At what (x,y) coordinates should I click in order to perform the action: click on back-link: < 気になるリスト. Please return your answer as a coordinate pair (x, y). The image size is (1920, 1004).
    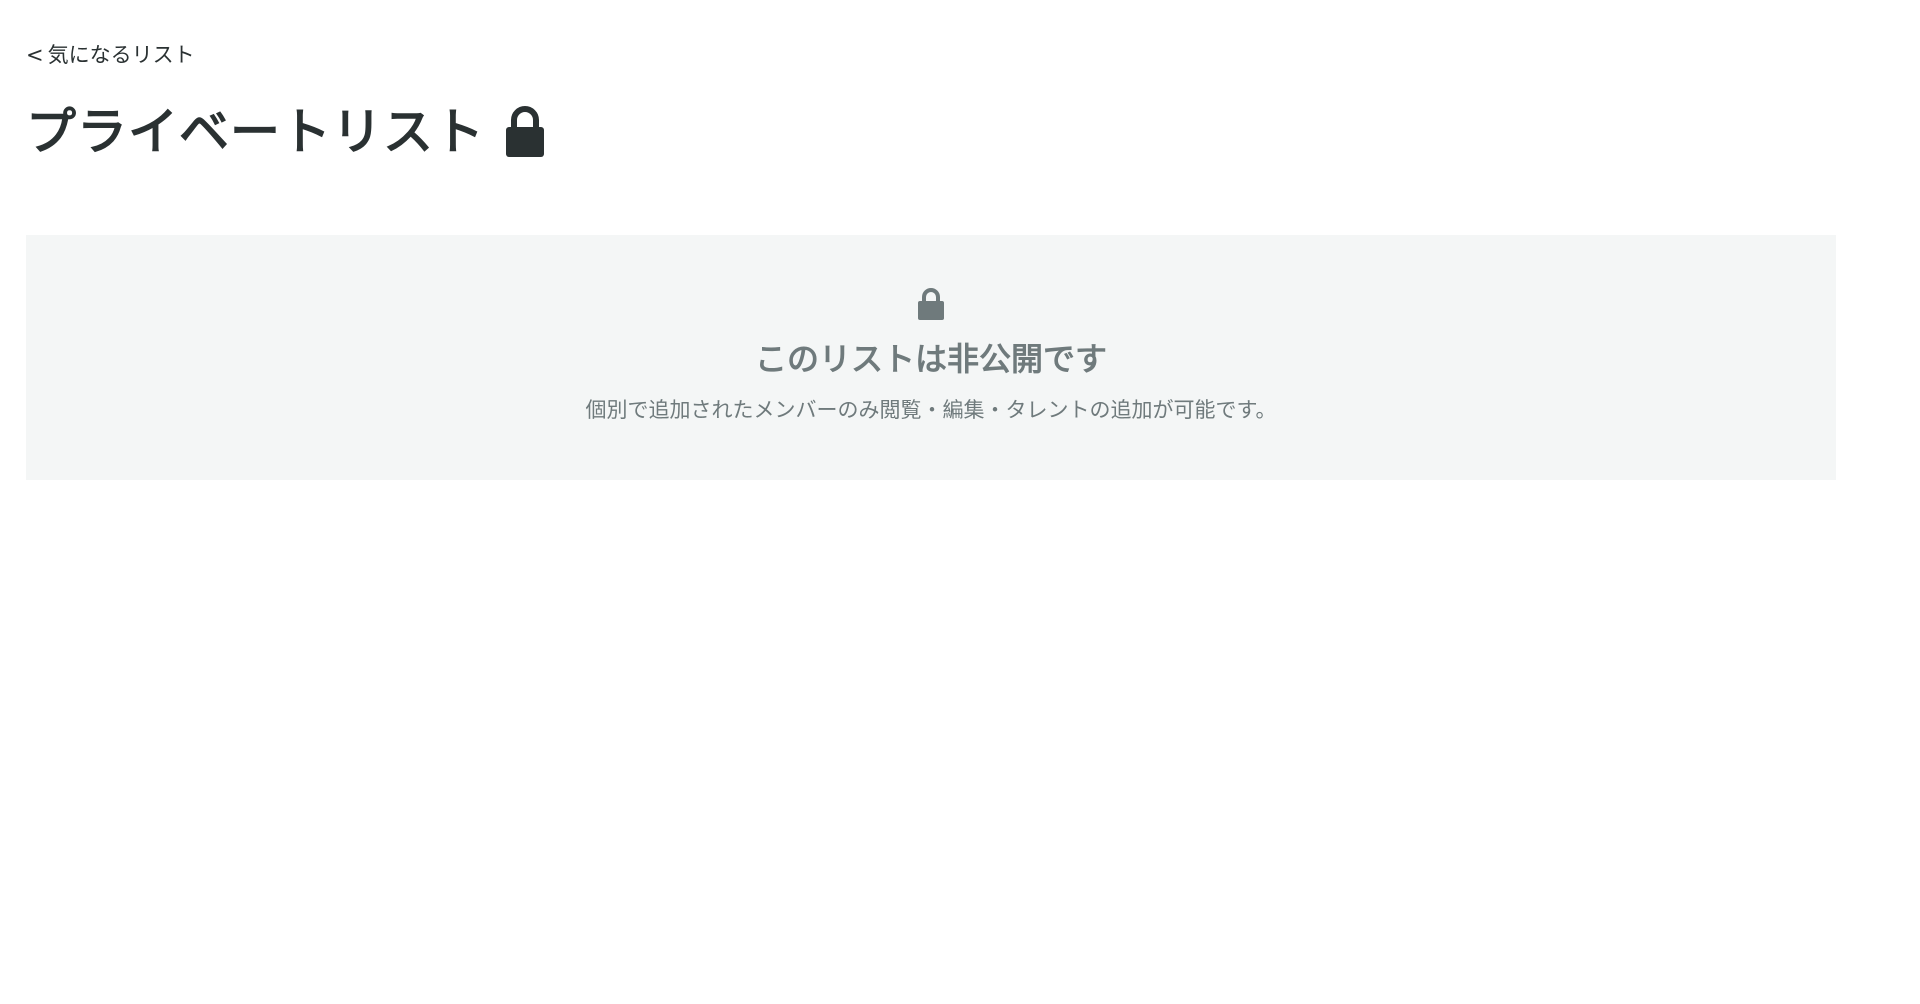
    Looking at the image, I should click on (110, 55).